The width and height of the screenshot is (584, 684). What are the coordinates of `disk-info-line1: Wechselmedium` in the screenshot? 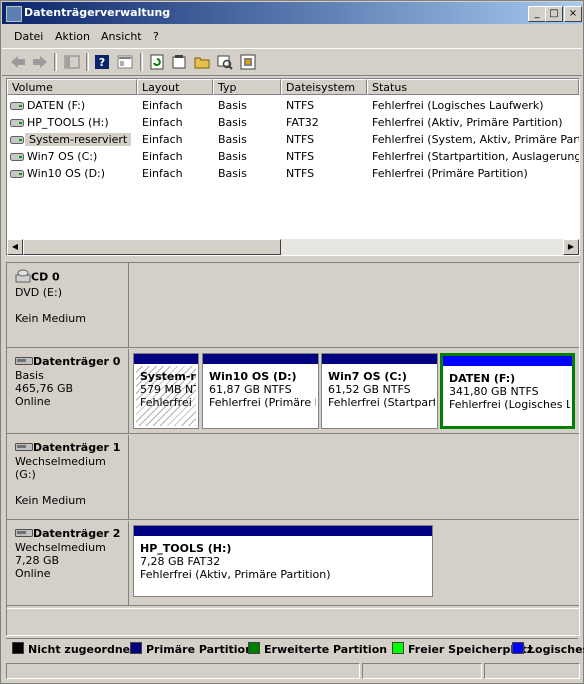 It's located at (60, 547).